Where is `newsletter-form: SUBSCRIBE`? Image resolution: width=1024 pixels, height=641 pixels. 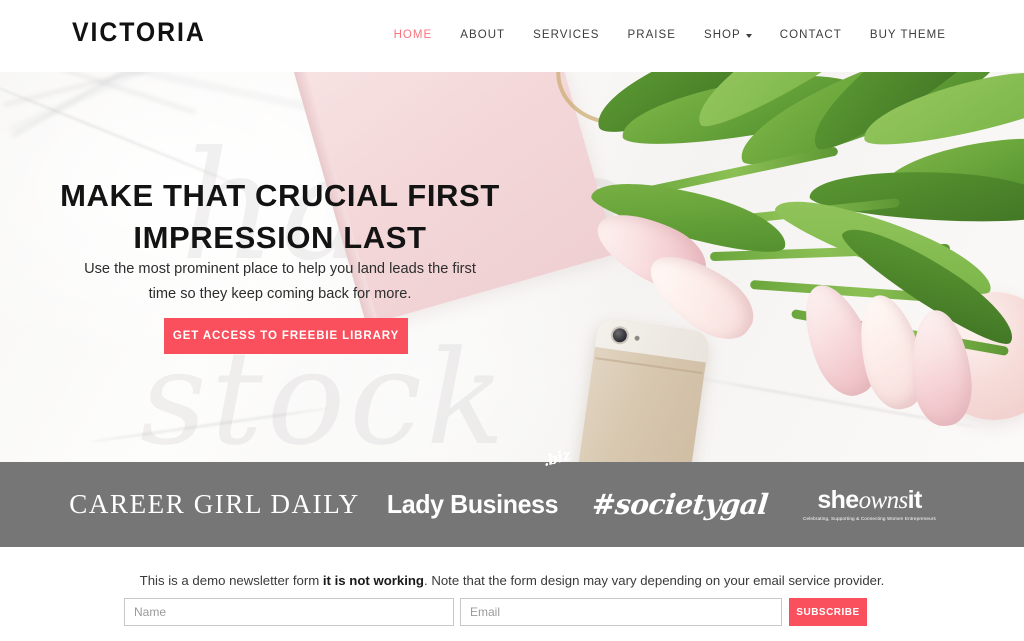
newsletter-form: SUBSCRIBE is located at coordinates (495, 612).